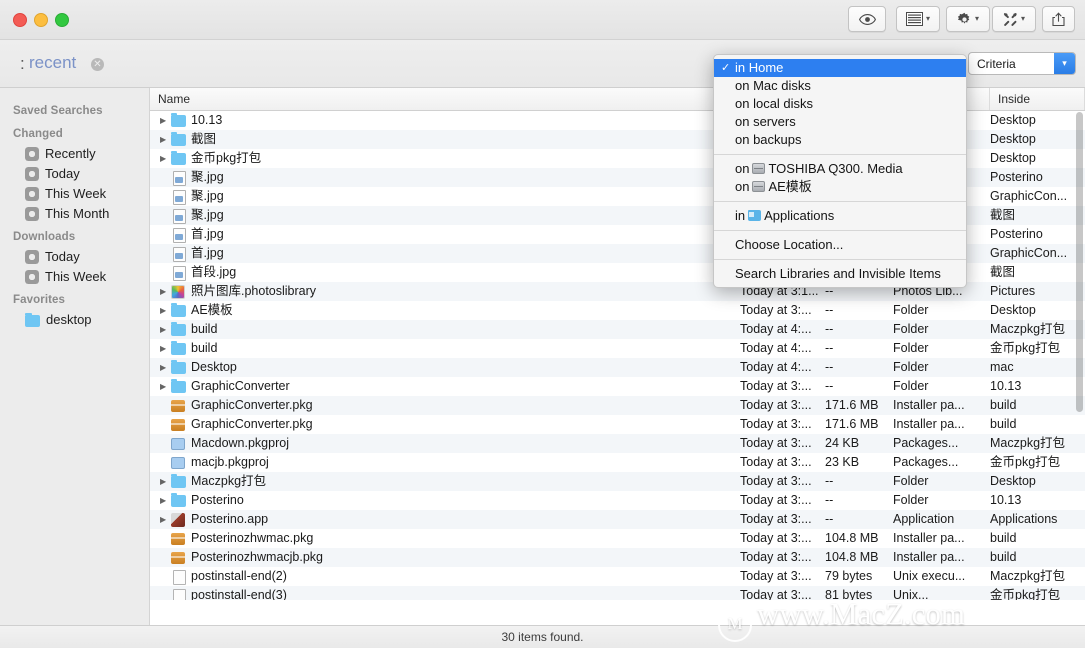 This screenshot has height=648, width=1085. I want to click on table-row: ▶ build Today at 4:... -- Folder Maczpkg打包, so click(617, 329).